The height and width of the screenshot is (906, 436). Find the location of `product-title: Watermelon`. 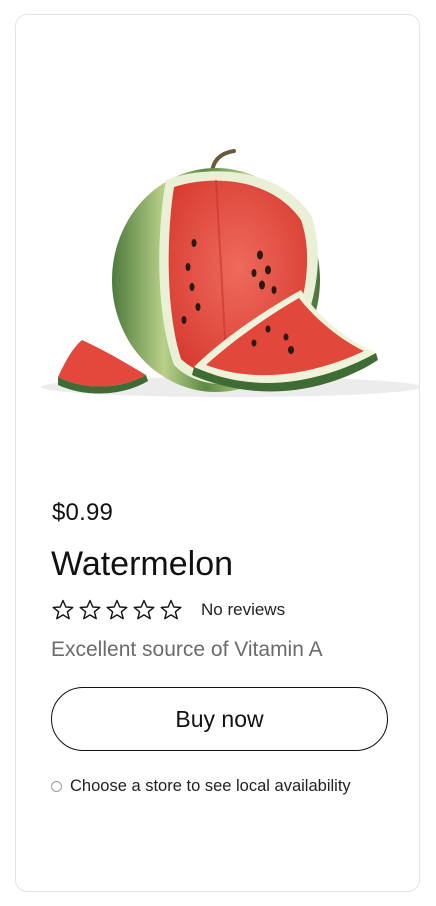

product-title: Watermelon is located at coordinates (142, 564).